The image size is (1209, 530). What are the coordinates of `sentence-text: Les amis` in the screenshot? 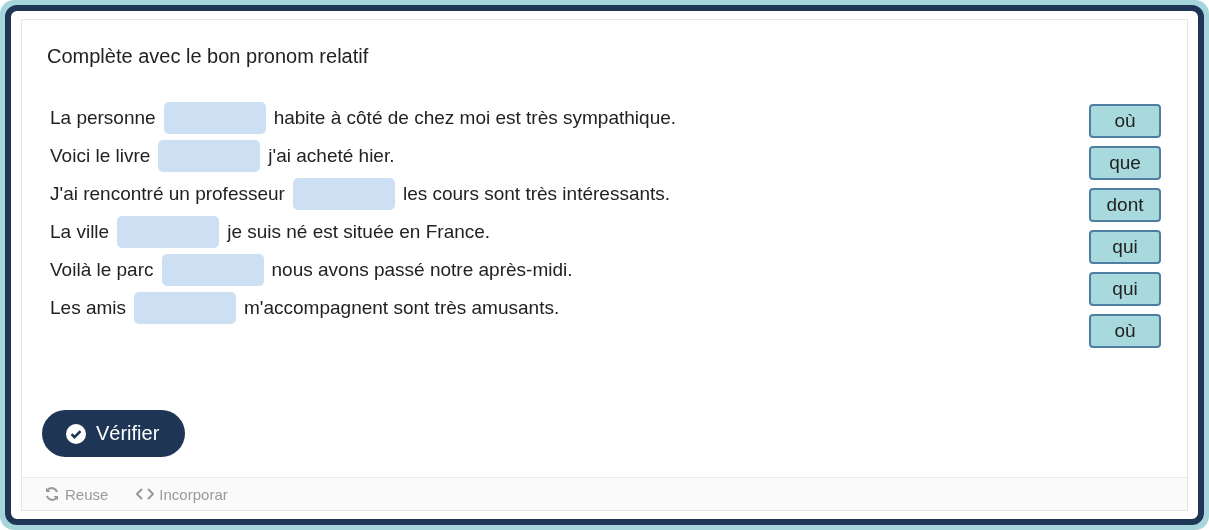 It's located at (88, 308).